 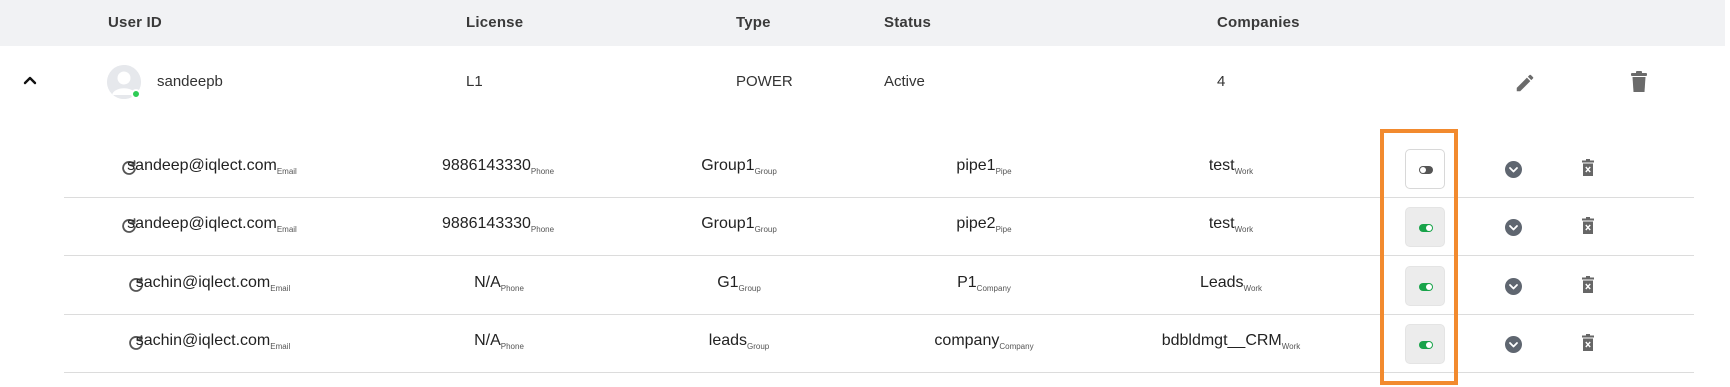 What do you see at coordinates (728, 340) in the screenshot?
I see `group-cell-value: leads` at bounding box center [728, 340].